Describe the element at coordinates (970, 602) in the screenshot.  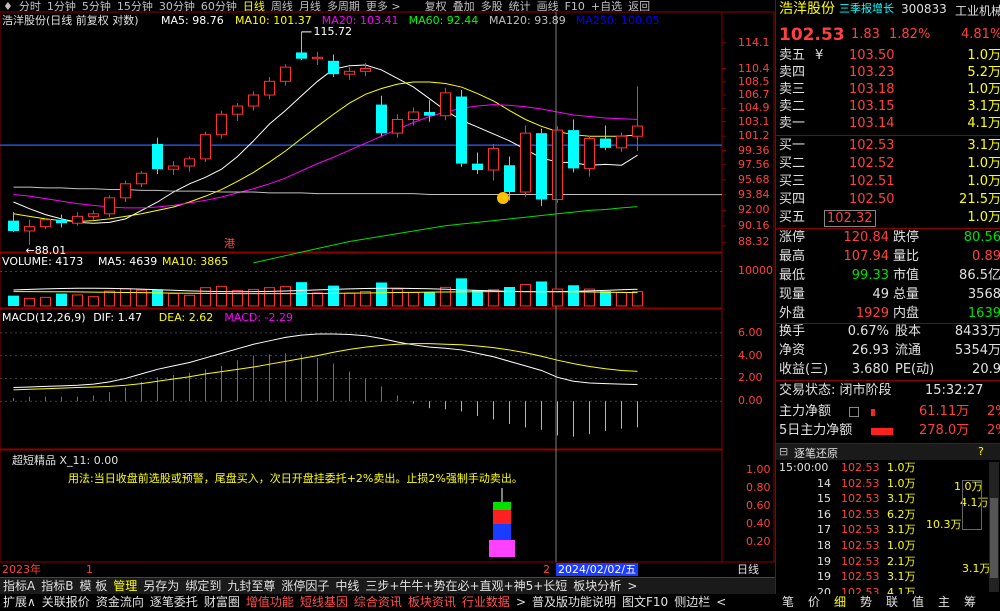
I see `quote-tab-7: 筹` at that location.